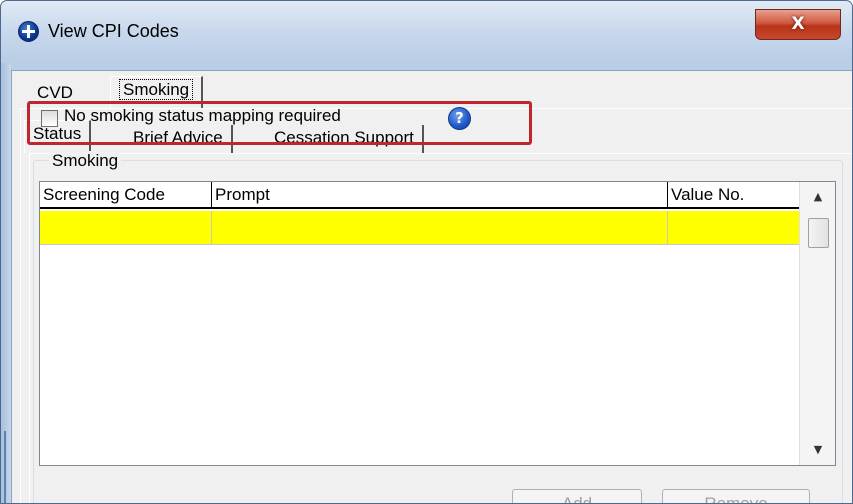  What do you see at coordinates (202, 116) in the screenshot?
I see `no-mapping-checkbox-label: No smoking status mapping required` at bounding box center [202, 116].